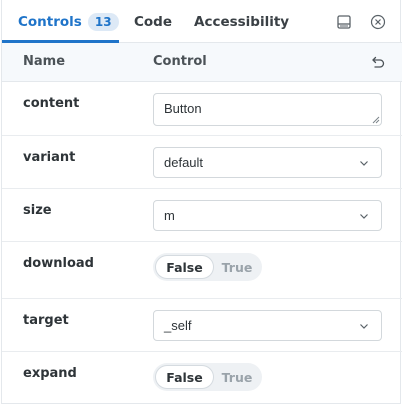 The image size is (404, 406). Describe the element at coordinates (180, 61) in the screenshot. I see `control-column-header: Control` at that location.